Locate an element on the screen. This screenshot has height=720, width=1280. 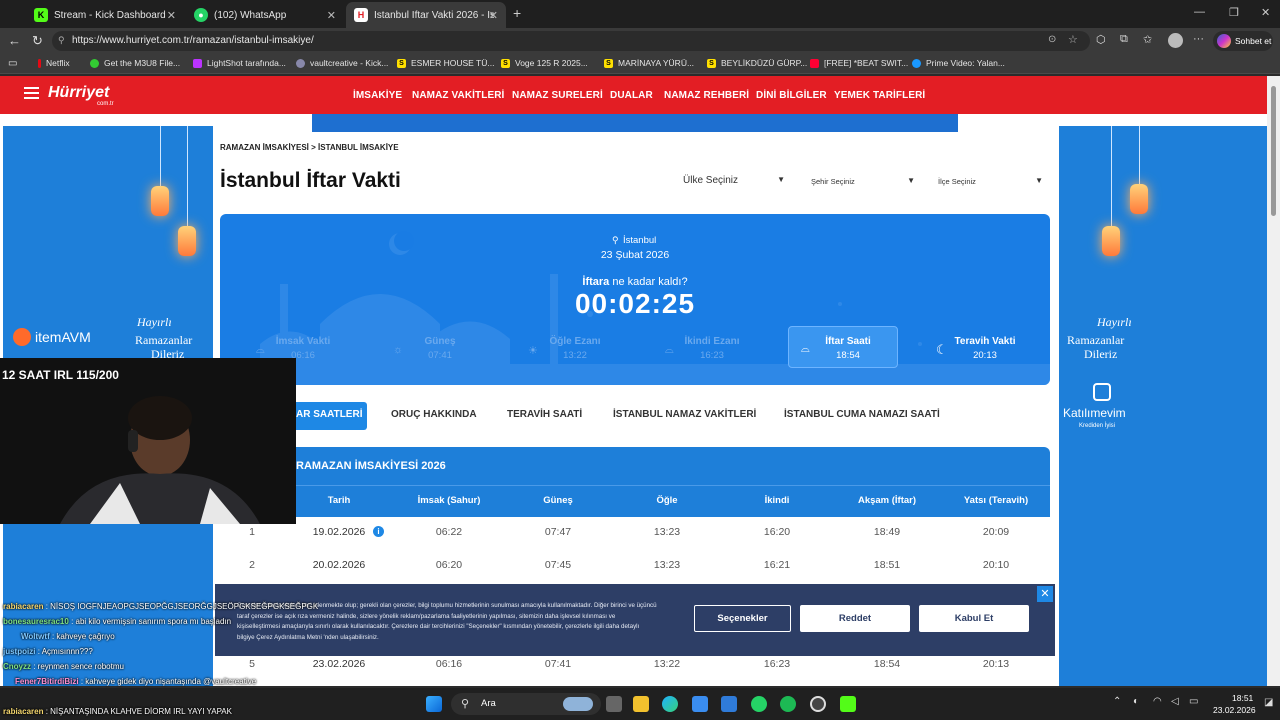
mail-icon is located at coordinates (729, 704).